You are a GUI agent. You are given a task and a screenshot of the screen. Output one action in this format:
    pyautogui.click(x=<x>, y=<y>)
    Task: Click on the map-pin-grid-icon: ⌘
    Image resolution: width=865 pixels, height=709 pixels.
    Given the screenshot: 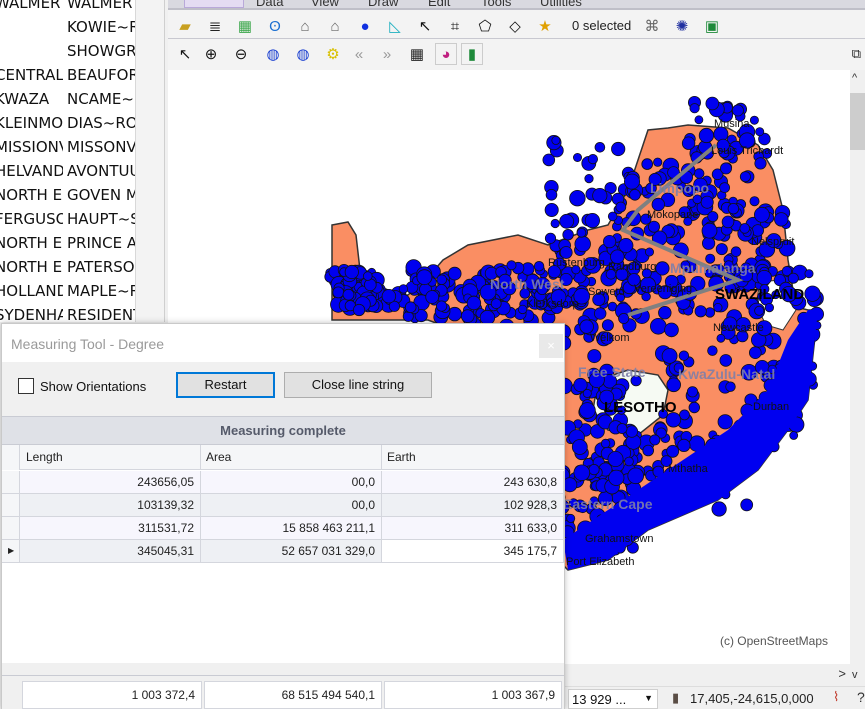 What is the action you would take?
    pyautogui.click(x=652, y=26)
    